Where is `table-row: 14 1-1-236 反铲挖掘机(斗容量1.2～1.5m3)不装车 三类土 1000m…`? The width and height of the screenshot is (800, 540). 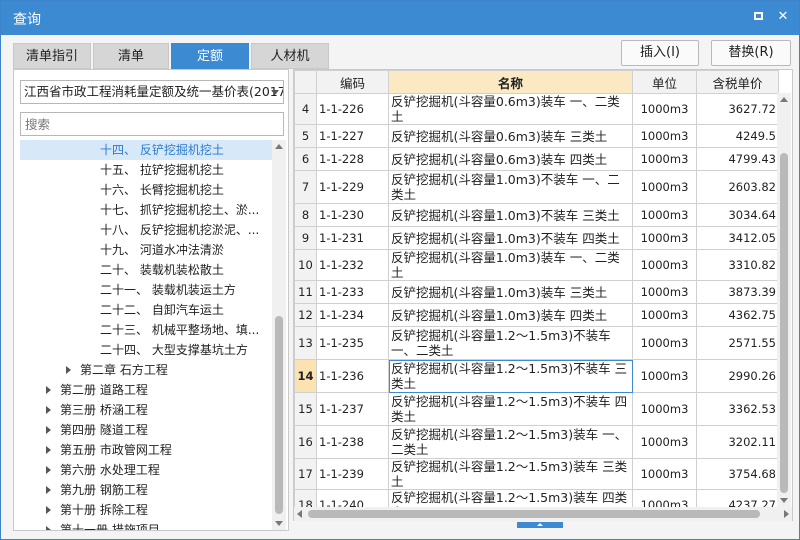
table-row: 14 1-1-236 反铲挖掘机(斗容量1.2～1.5m3)不装车 三类土 1000m… is located at coordinates (536, 376).